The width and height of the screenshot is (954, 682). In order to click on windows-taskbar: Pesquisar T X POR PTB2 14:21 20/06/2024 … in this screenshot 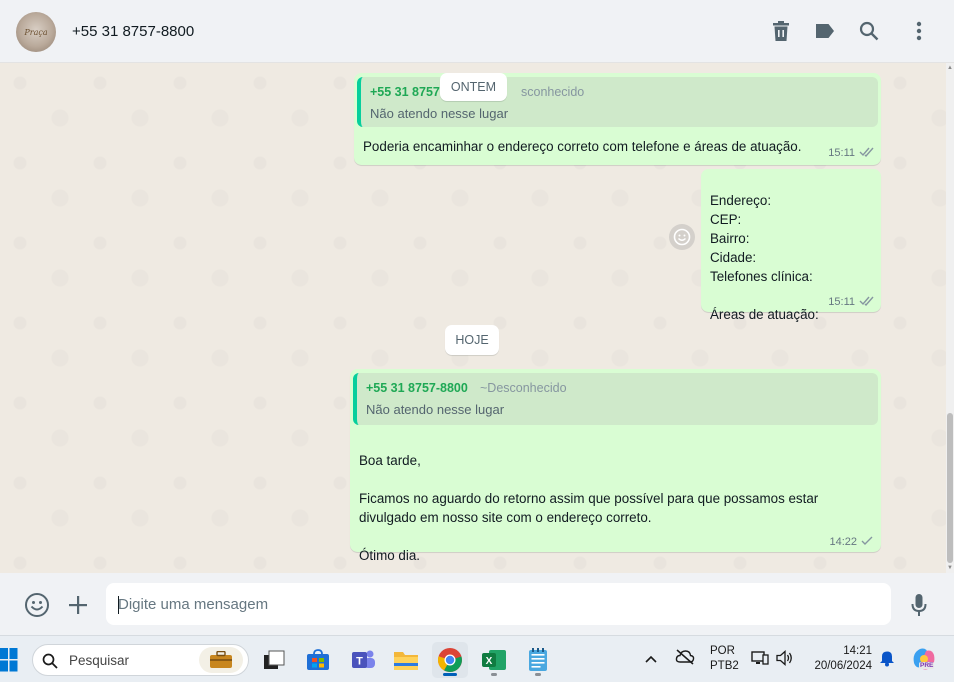, I will do `click(477, 658)`.